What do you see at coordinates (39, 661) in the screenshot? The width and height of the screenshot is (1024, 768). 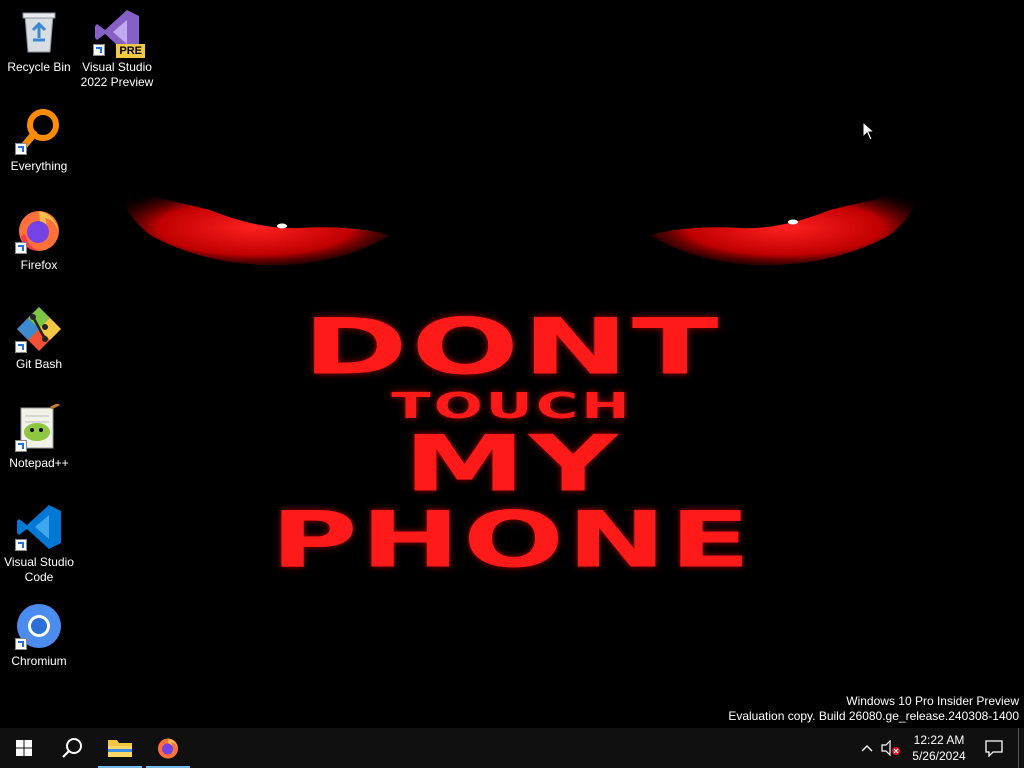 I see `desktop-icon-label: Chromium` at bounding box center [39, 661].